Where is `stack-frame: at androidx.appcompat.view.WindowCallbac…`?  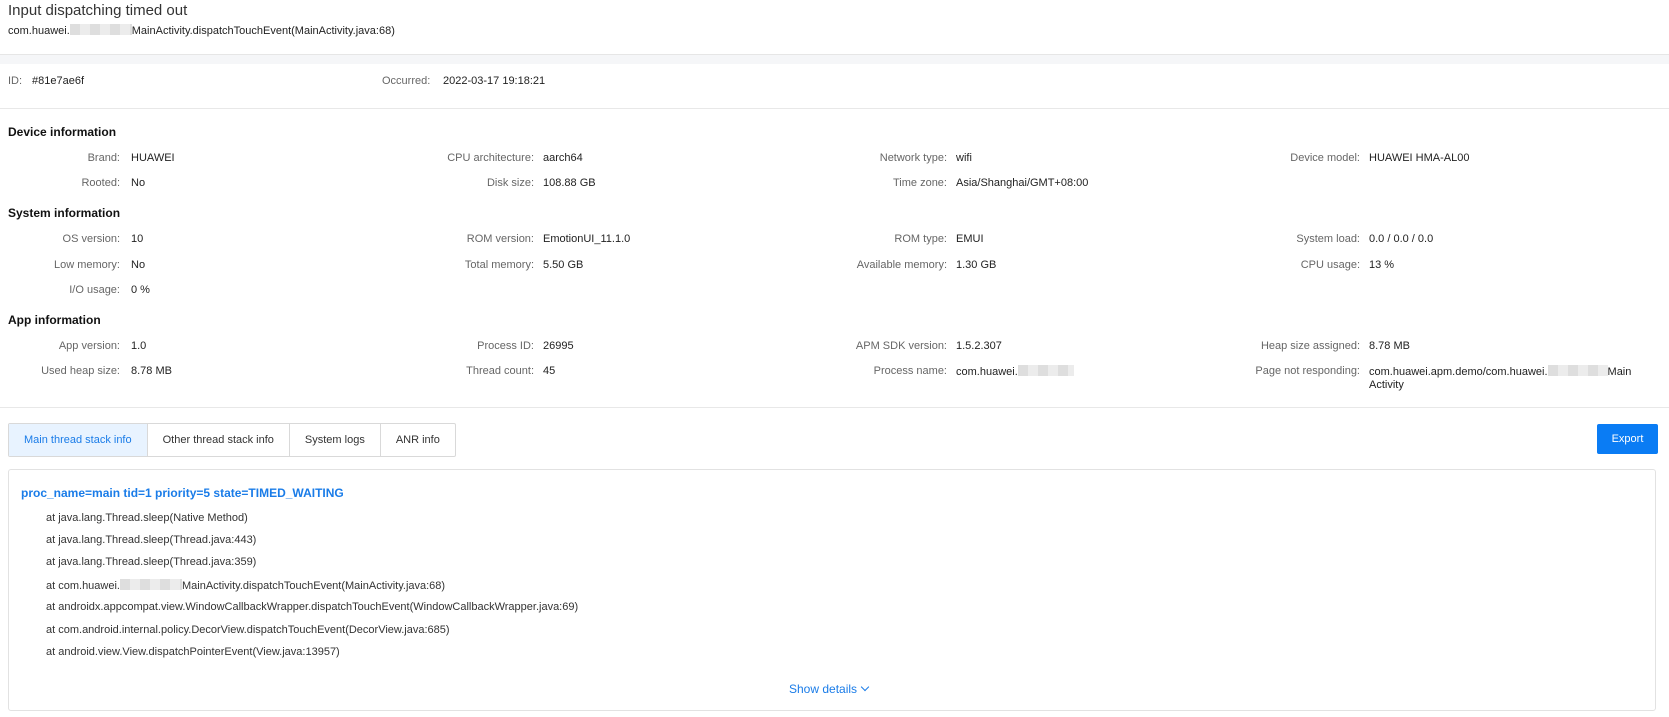 stack-frame: at androidx.appcompat.view.WindowCallbac… is located at coordinates (312, 607).